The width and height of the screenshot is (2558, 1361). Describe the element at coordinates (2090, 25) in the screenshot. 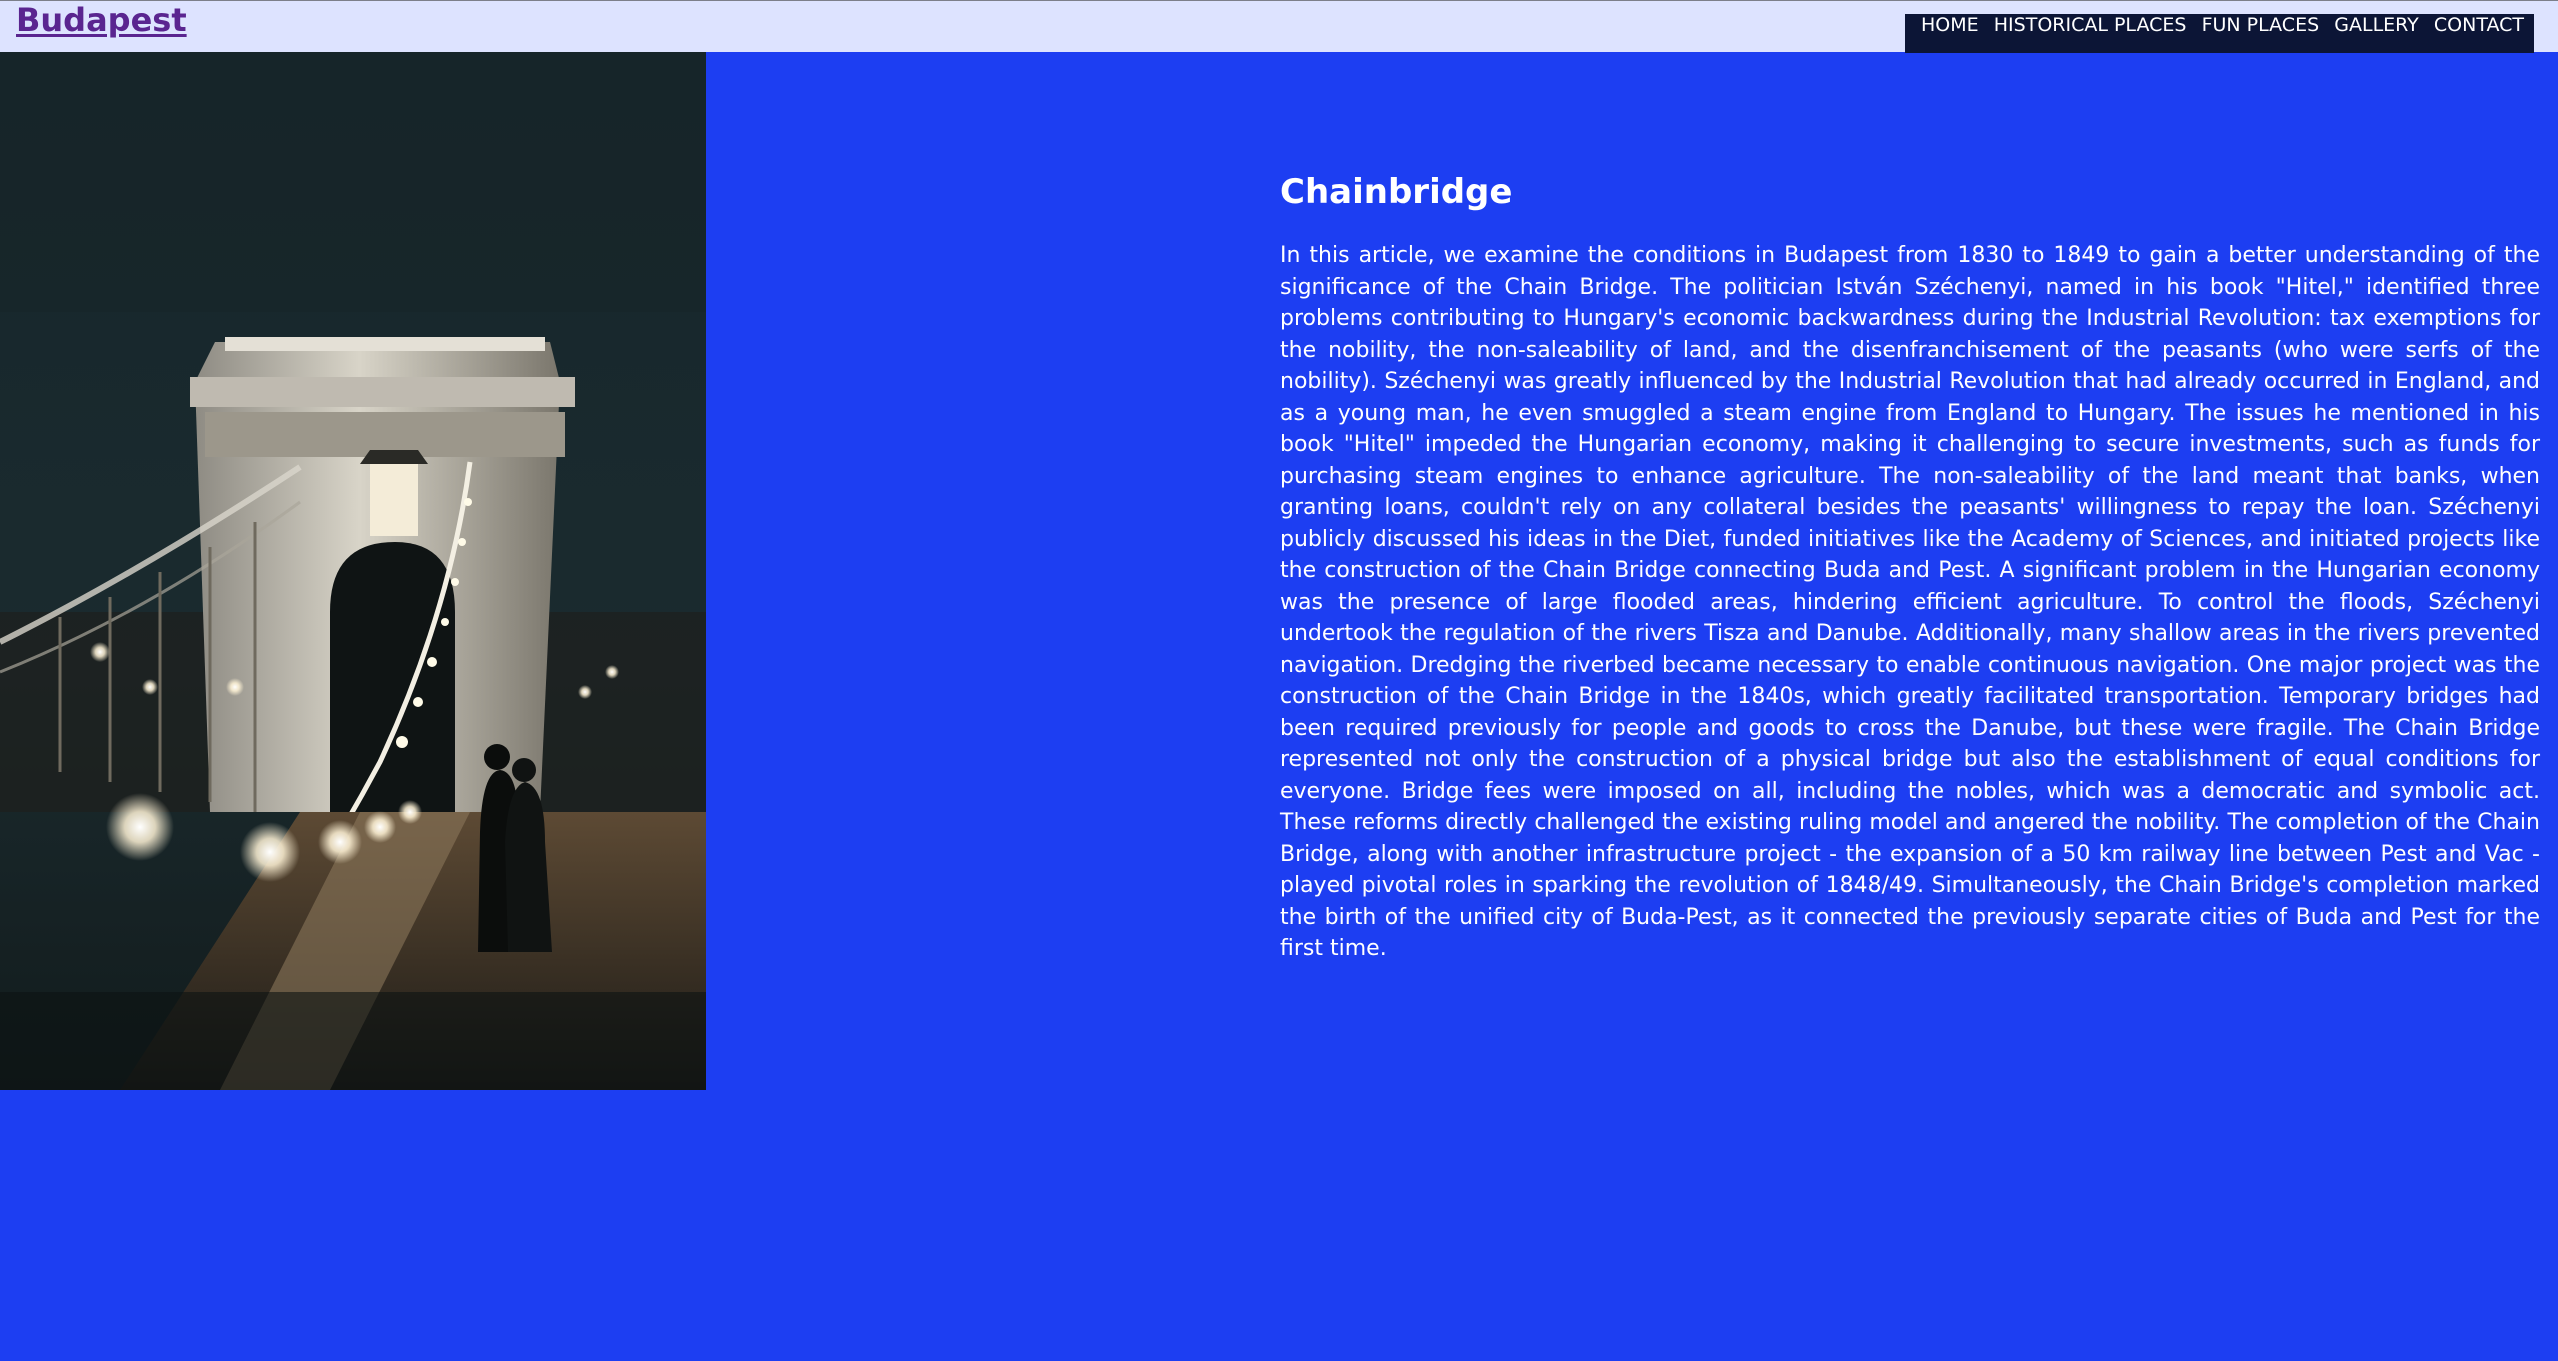

I see `nav-item-historical-places: HISTORICAL PLACES` at that location.